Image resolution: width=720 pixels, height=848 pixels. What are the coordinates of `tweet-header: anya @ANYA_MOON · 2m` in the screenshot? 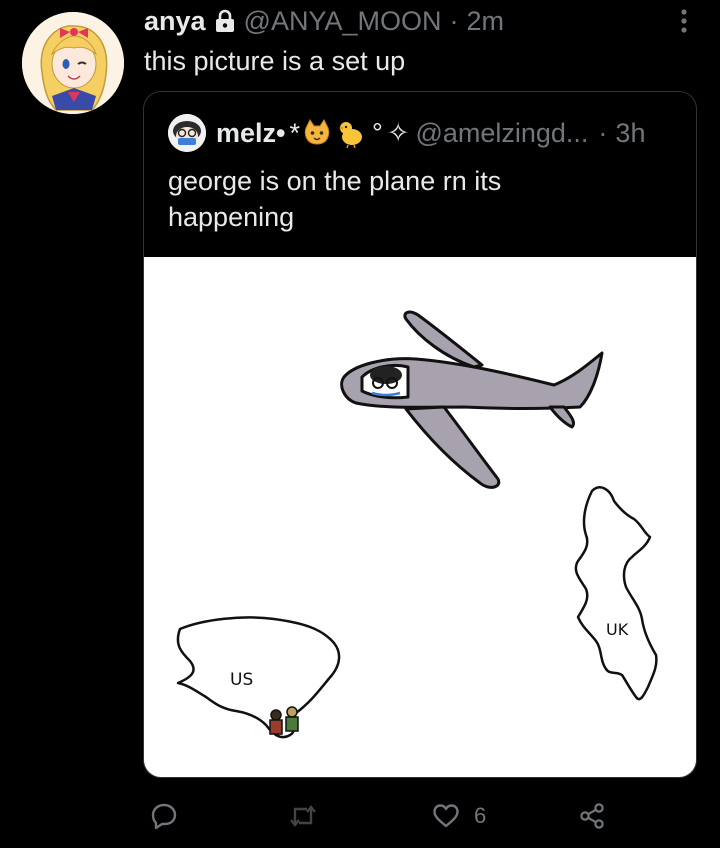 It's located at (324, 21).